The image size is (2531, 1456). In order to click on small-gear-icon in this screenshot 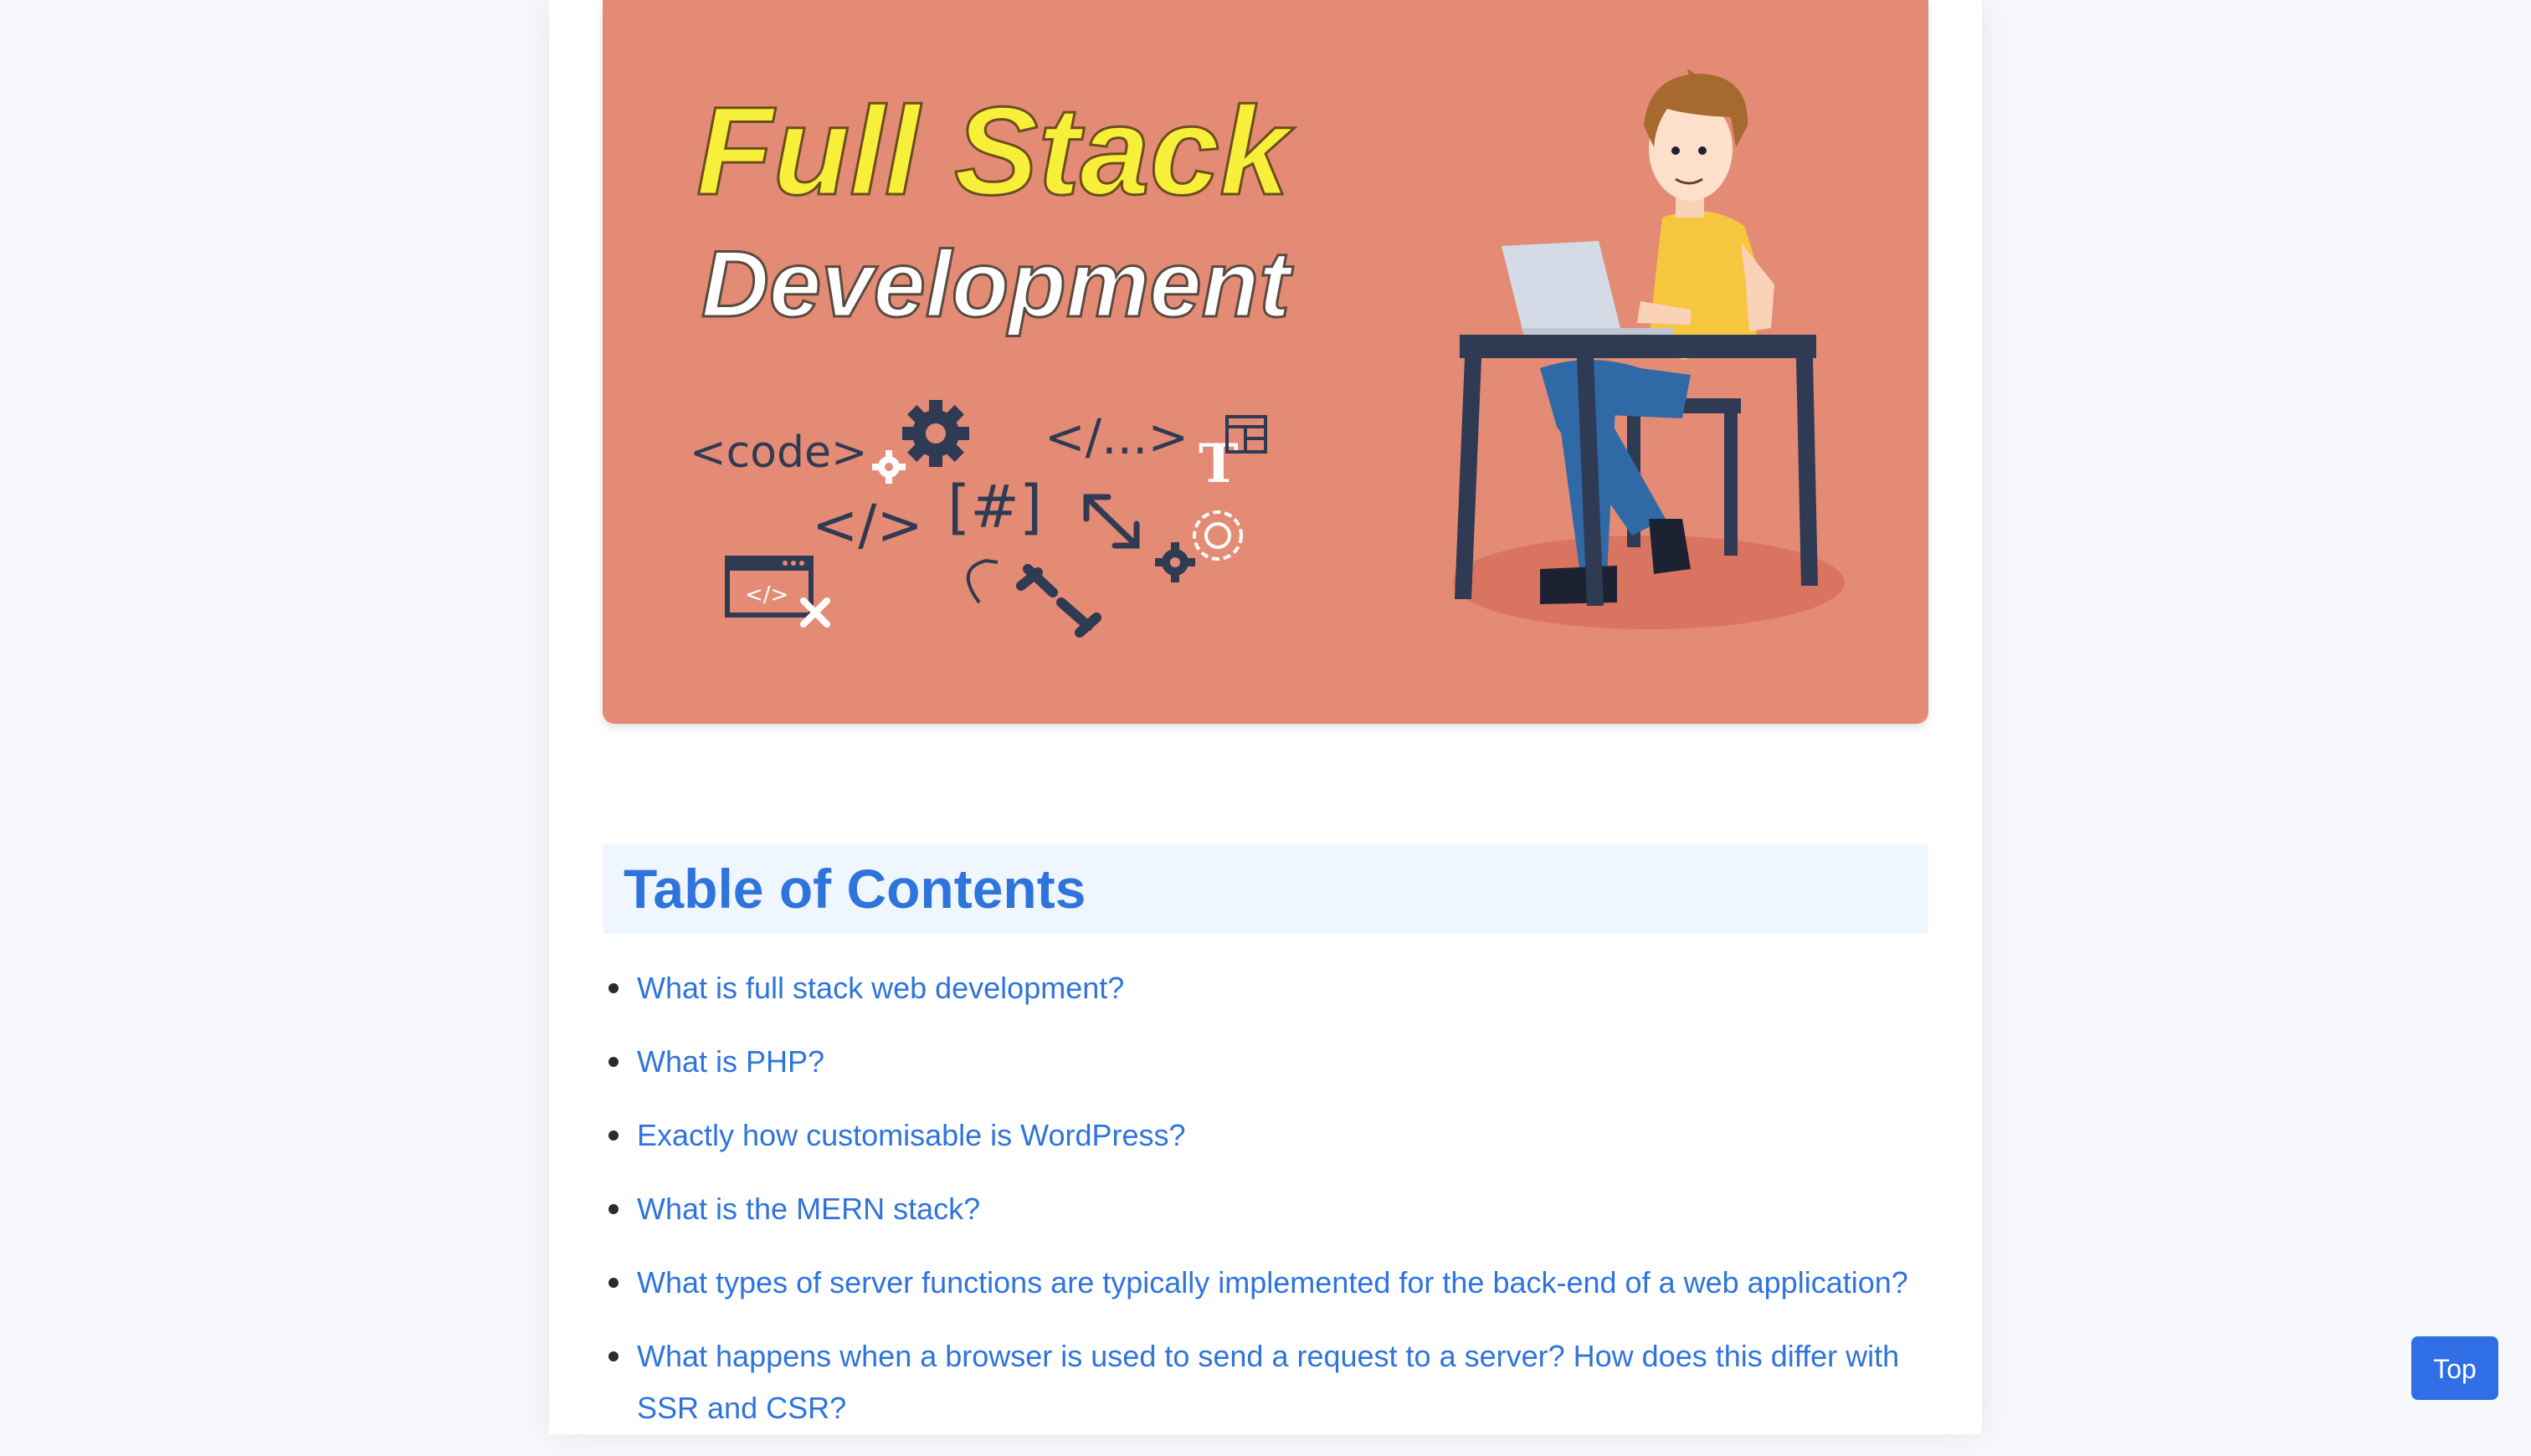, I will do `click(889, 467)`.